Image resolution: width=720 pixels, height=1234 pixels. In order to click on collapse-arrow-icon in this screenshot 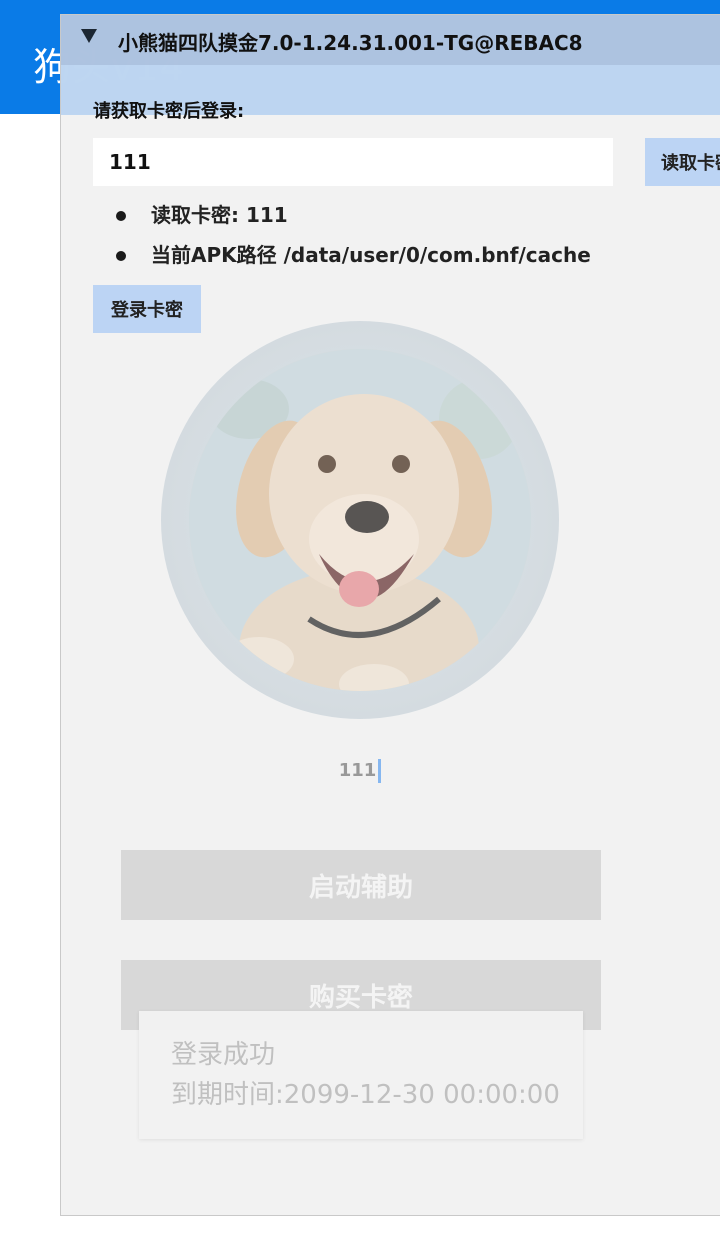, I will do `click(89, 36)`.